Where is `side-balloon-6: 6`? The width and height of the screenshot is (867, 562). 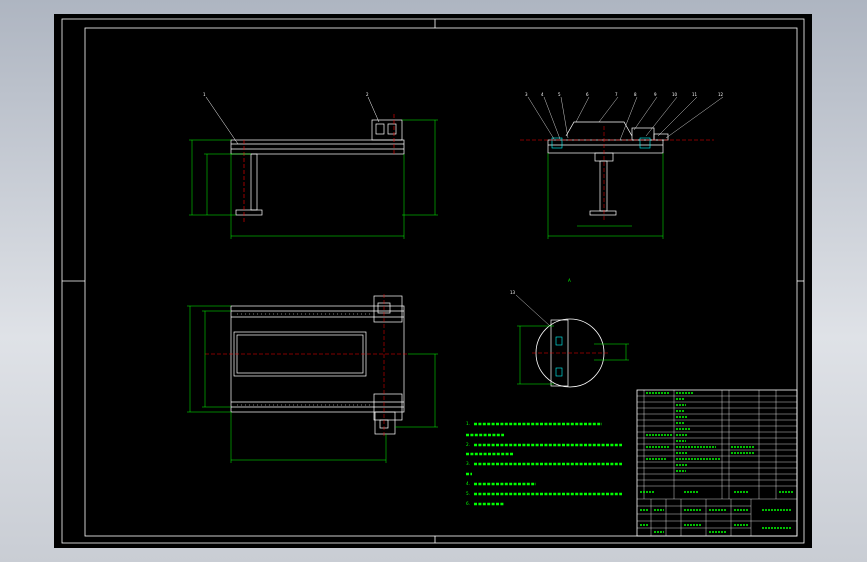
side-balloon-6: 6 is located at coordinates (587, 94).